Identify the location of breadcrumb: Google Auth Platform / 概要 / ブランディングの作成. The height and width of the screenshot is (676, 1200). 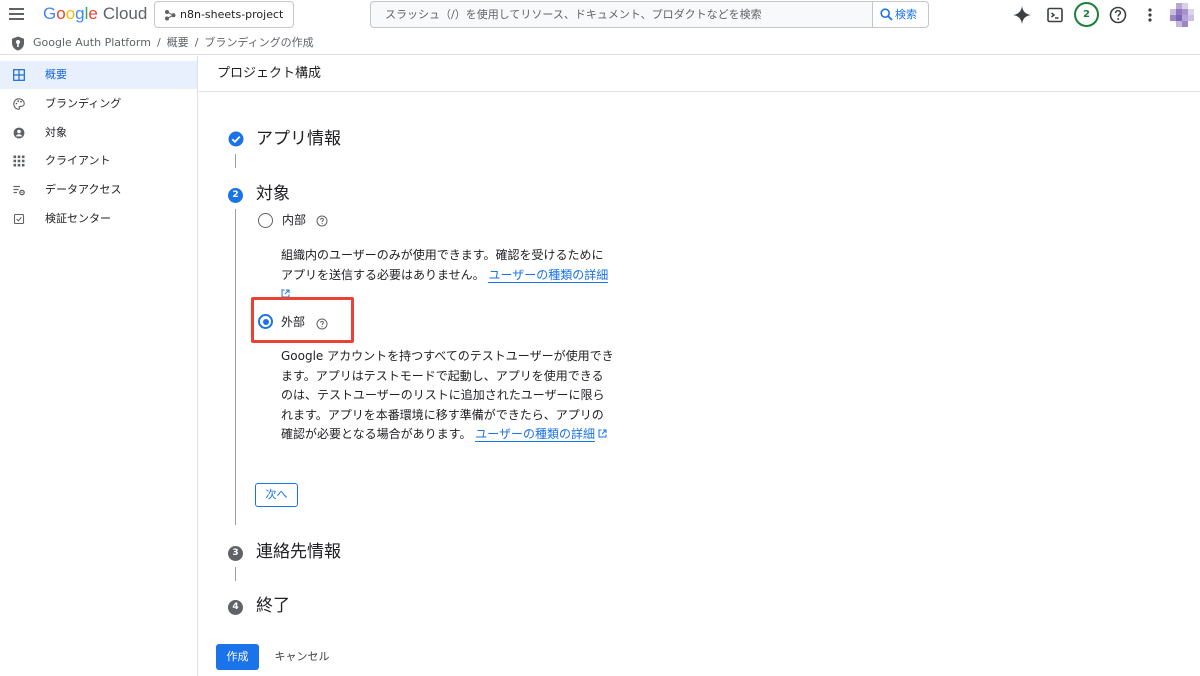
(600, 43).